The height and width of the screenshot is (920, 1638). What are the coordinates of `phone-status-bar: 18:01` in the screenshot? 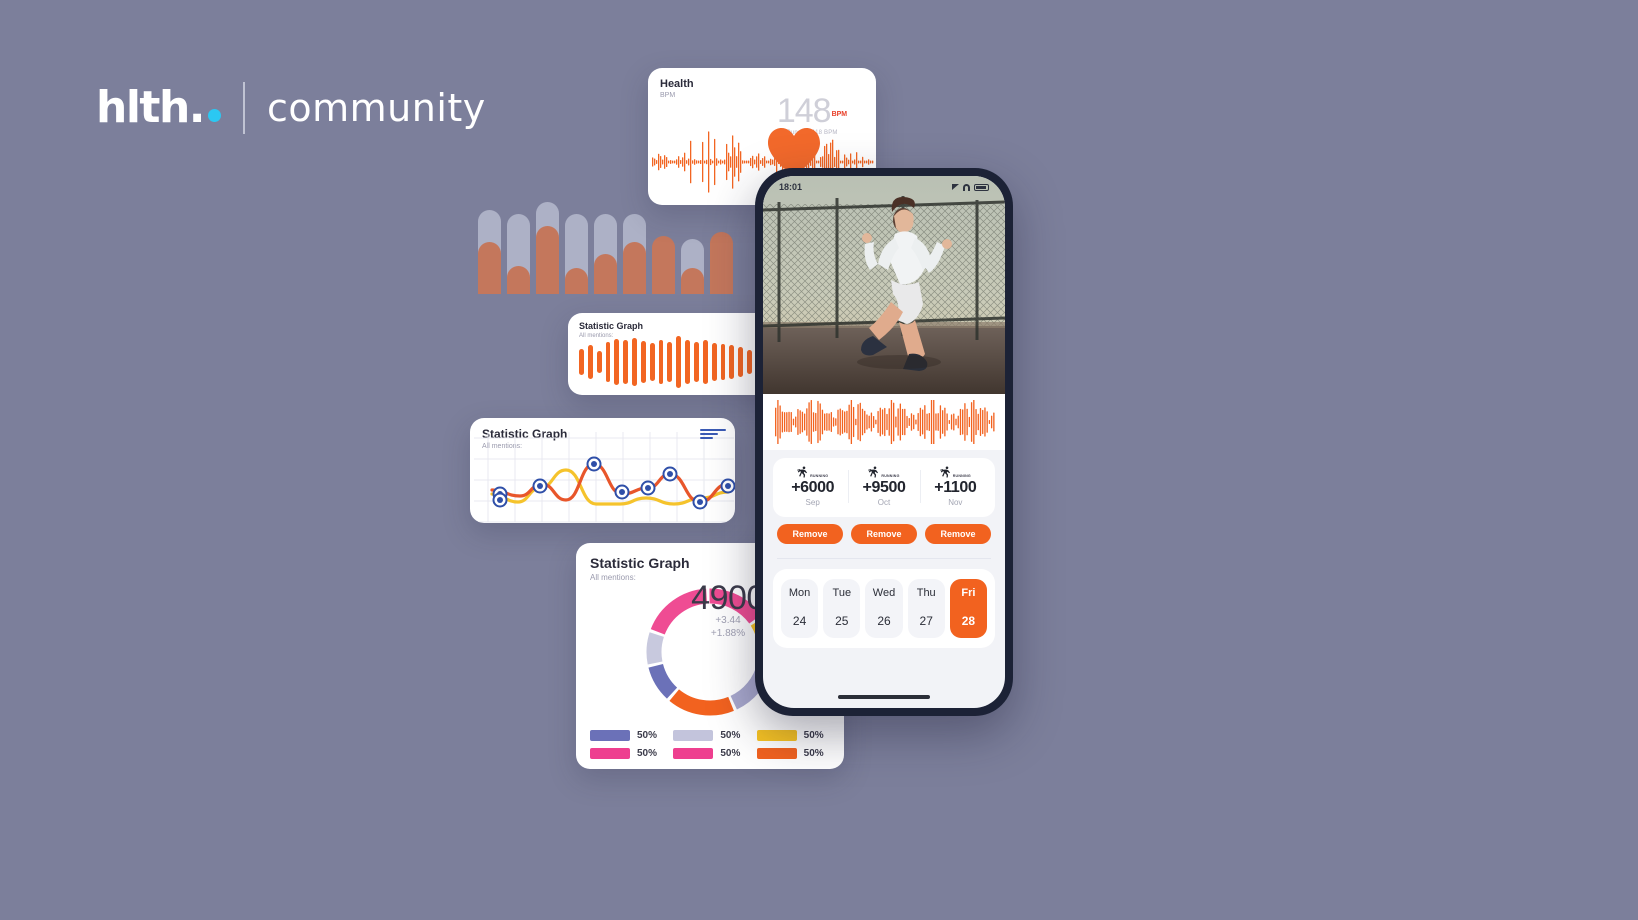 It's located at (884, 187).